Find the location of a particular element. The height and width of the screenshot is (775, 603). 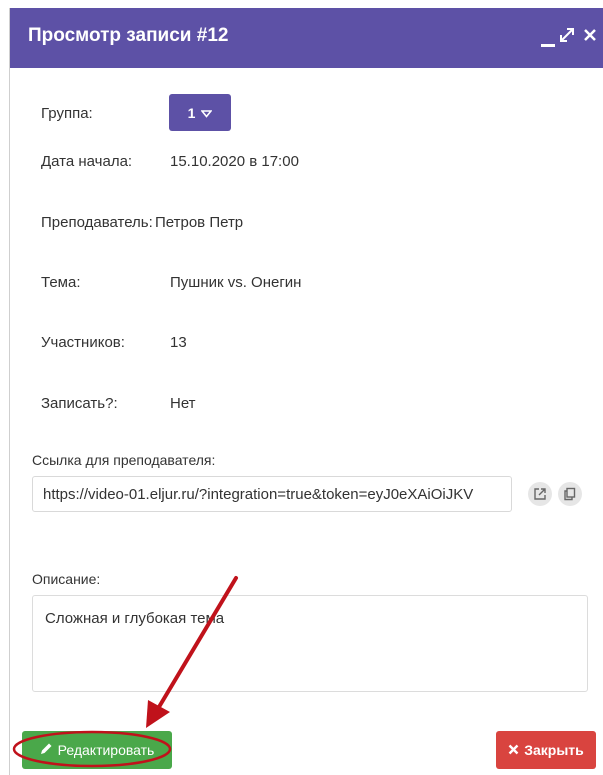

close-button: Закрыть is located at coordinates (546, 750).